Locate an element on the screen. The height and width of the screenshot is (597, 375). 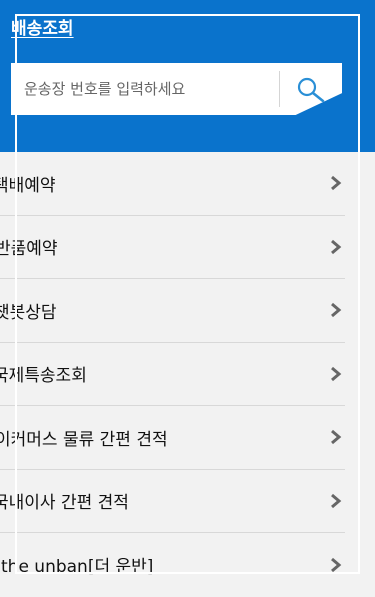
menu-item-label: 국내이사 간편 견적 is located at coordinates (64, 503).